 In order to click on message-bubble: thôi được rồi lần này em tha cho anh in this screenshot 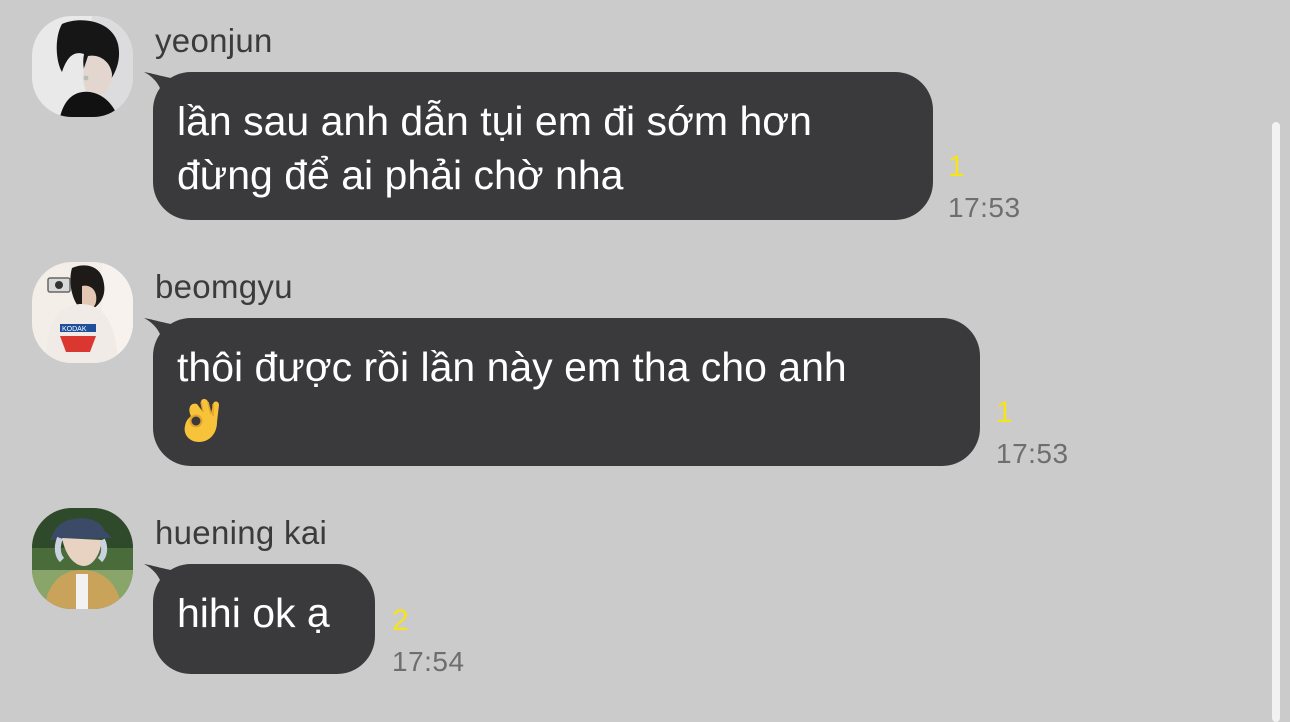, I will do `click(562, 392)`.